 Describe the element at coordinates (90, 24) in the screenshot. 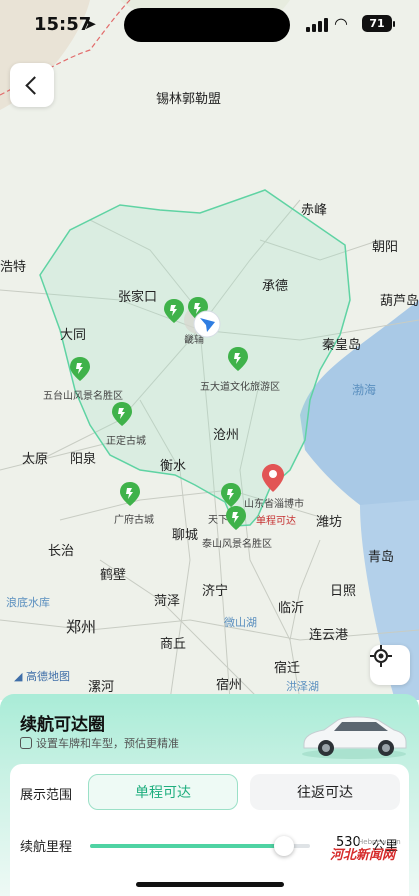

I see `location-arrow-icon: ➤` at that location.